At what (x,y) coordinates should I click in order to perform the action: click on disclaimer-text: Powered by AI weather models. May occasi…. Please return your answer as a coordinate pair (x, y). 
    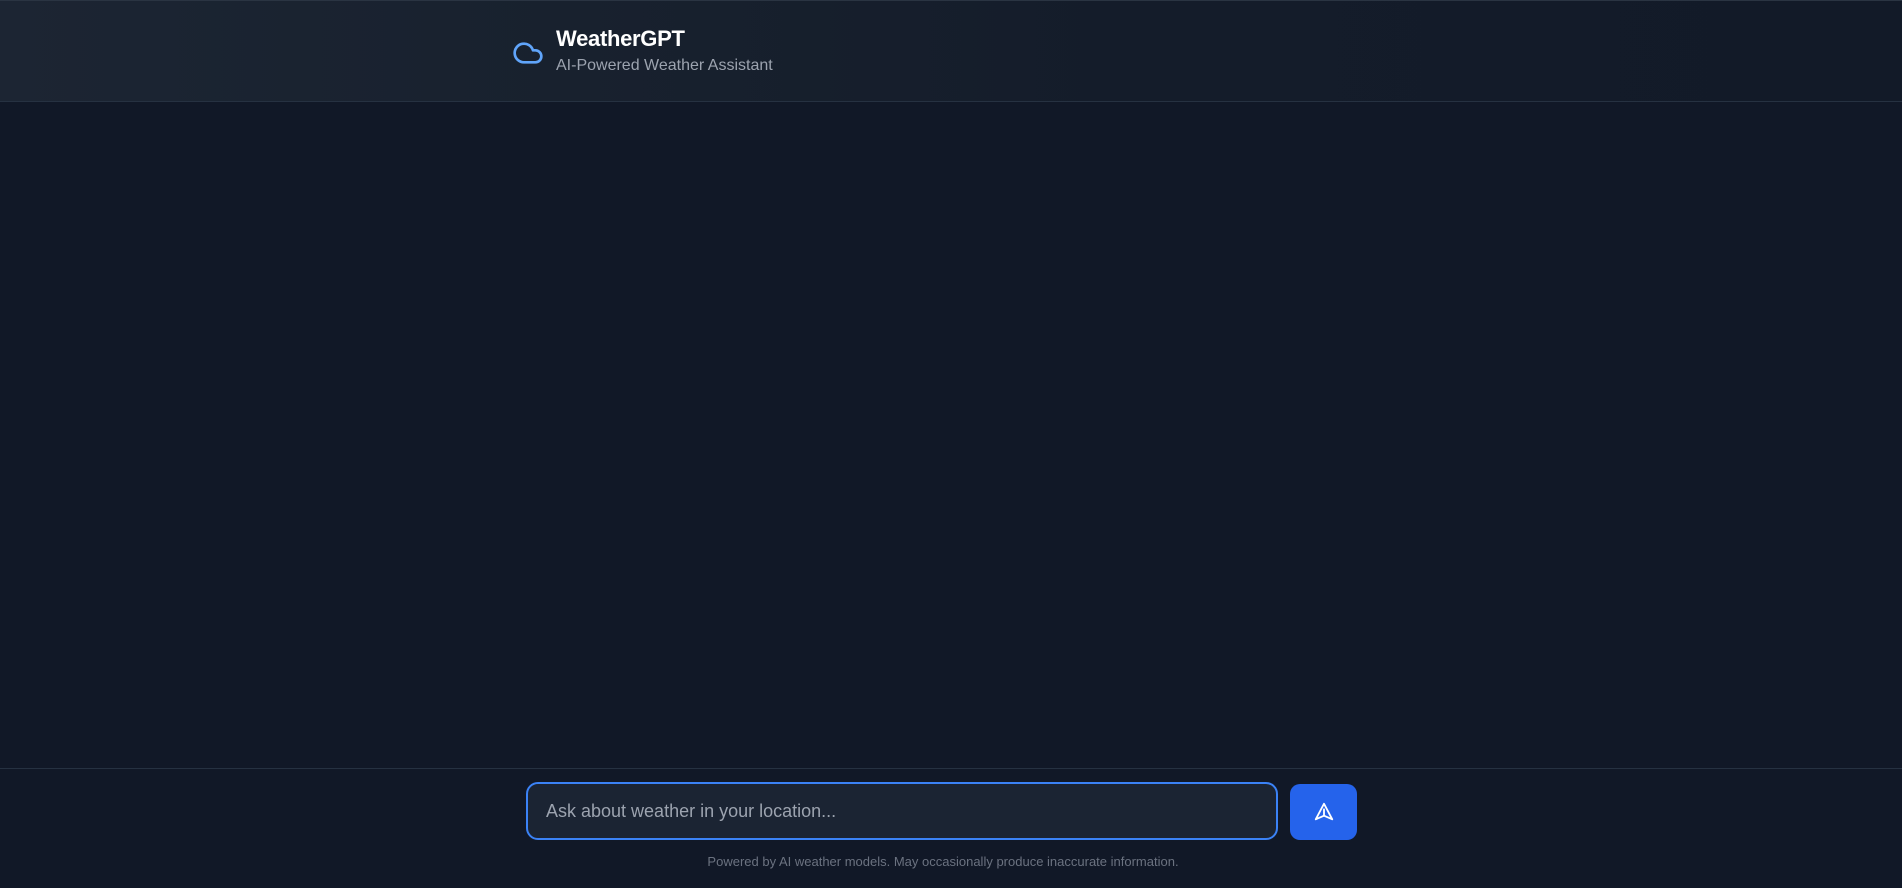
    Looking at the image, I should click on (943, 861).